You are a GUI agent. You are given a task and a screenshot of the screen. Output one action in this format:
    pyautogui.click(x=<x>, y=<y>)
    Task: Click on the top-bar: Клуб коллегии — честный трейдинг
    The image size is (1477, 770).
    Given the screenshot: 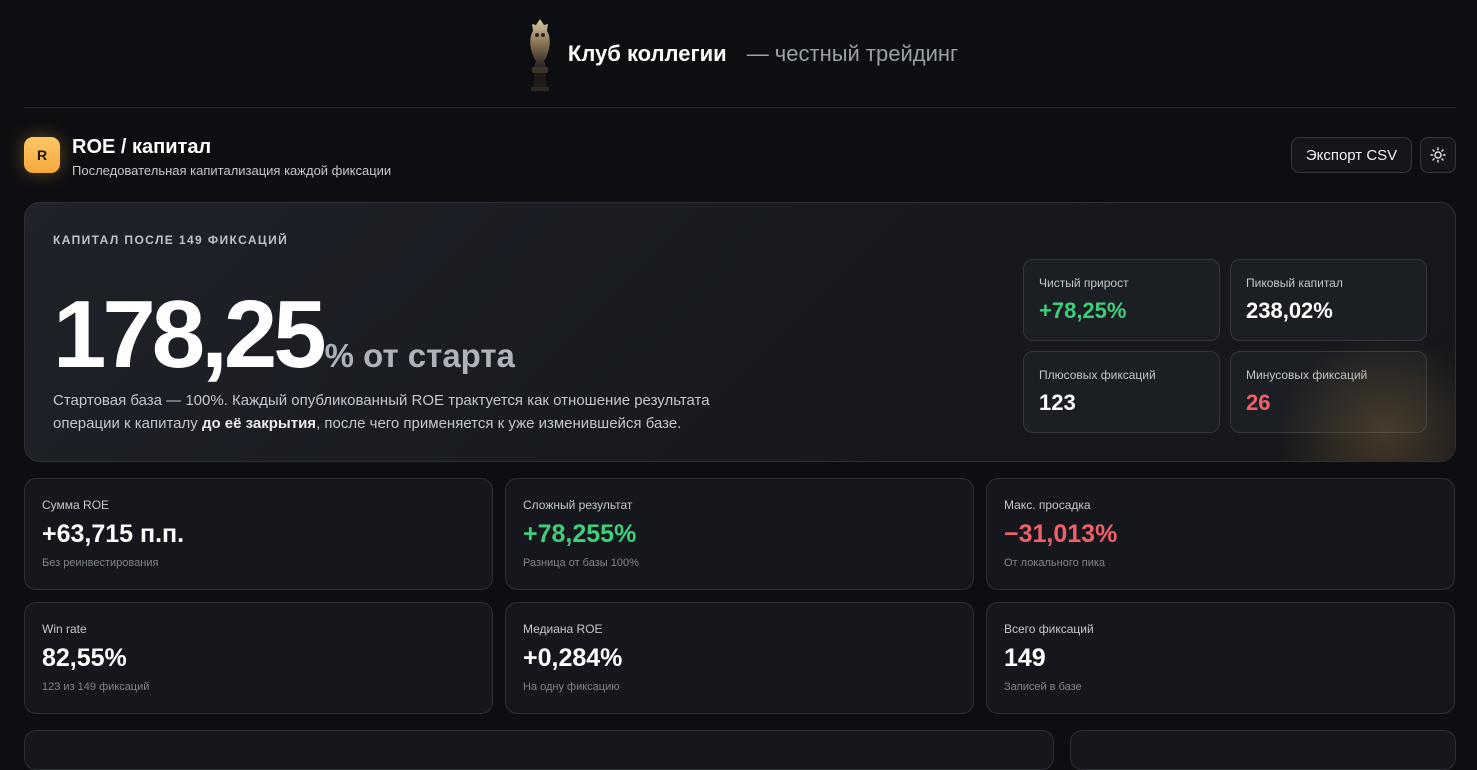 What is the action you would take?
    pyautogui.click(x=740, y=54)
    